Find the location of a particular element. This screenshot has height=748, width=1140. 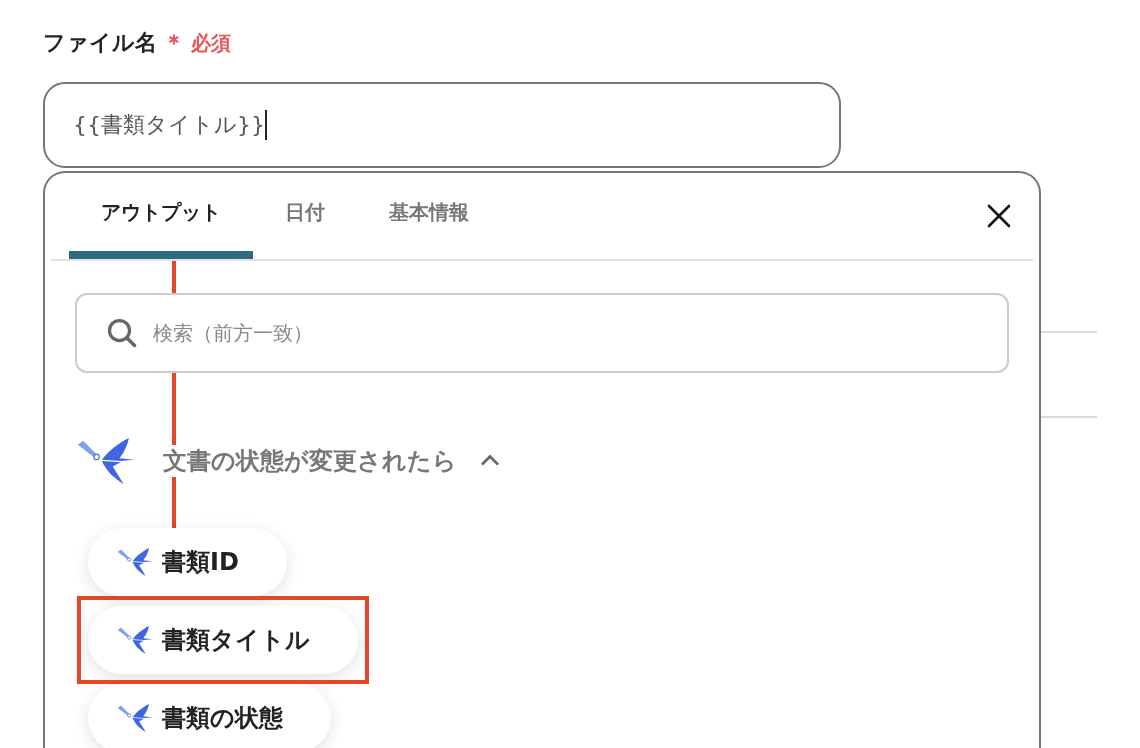

output-item: 書類タイトル is located at coordinates (223, 640).